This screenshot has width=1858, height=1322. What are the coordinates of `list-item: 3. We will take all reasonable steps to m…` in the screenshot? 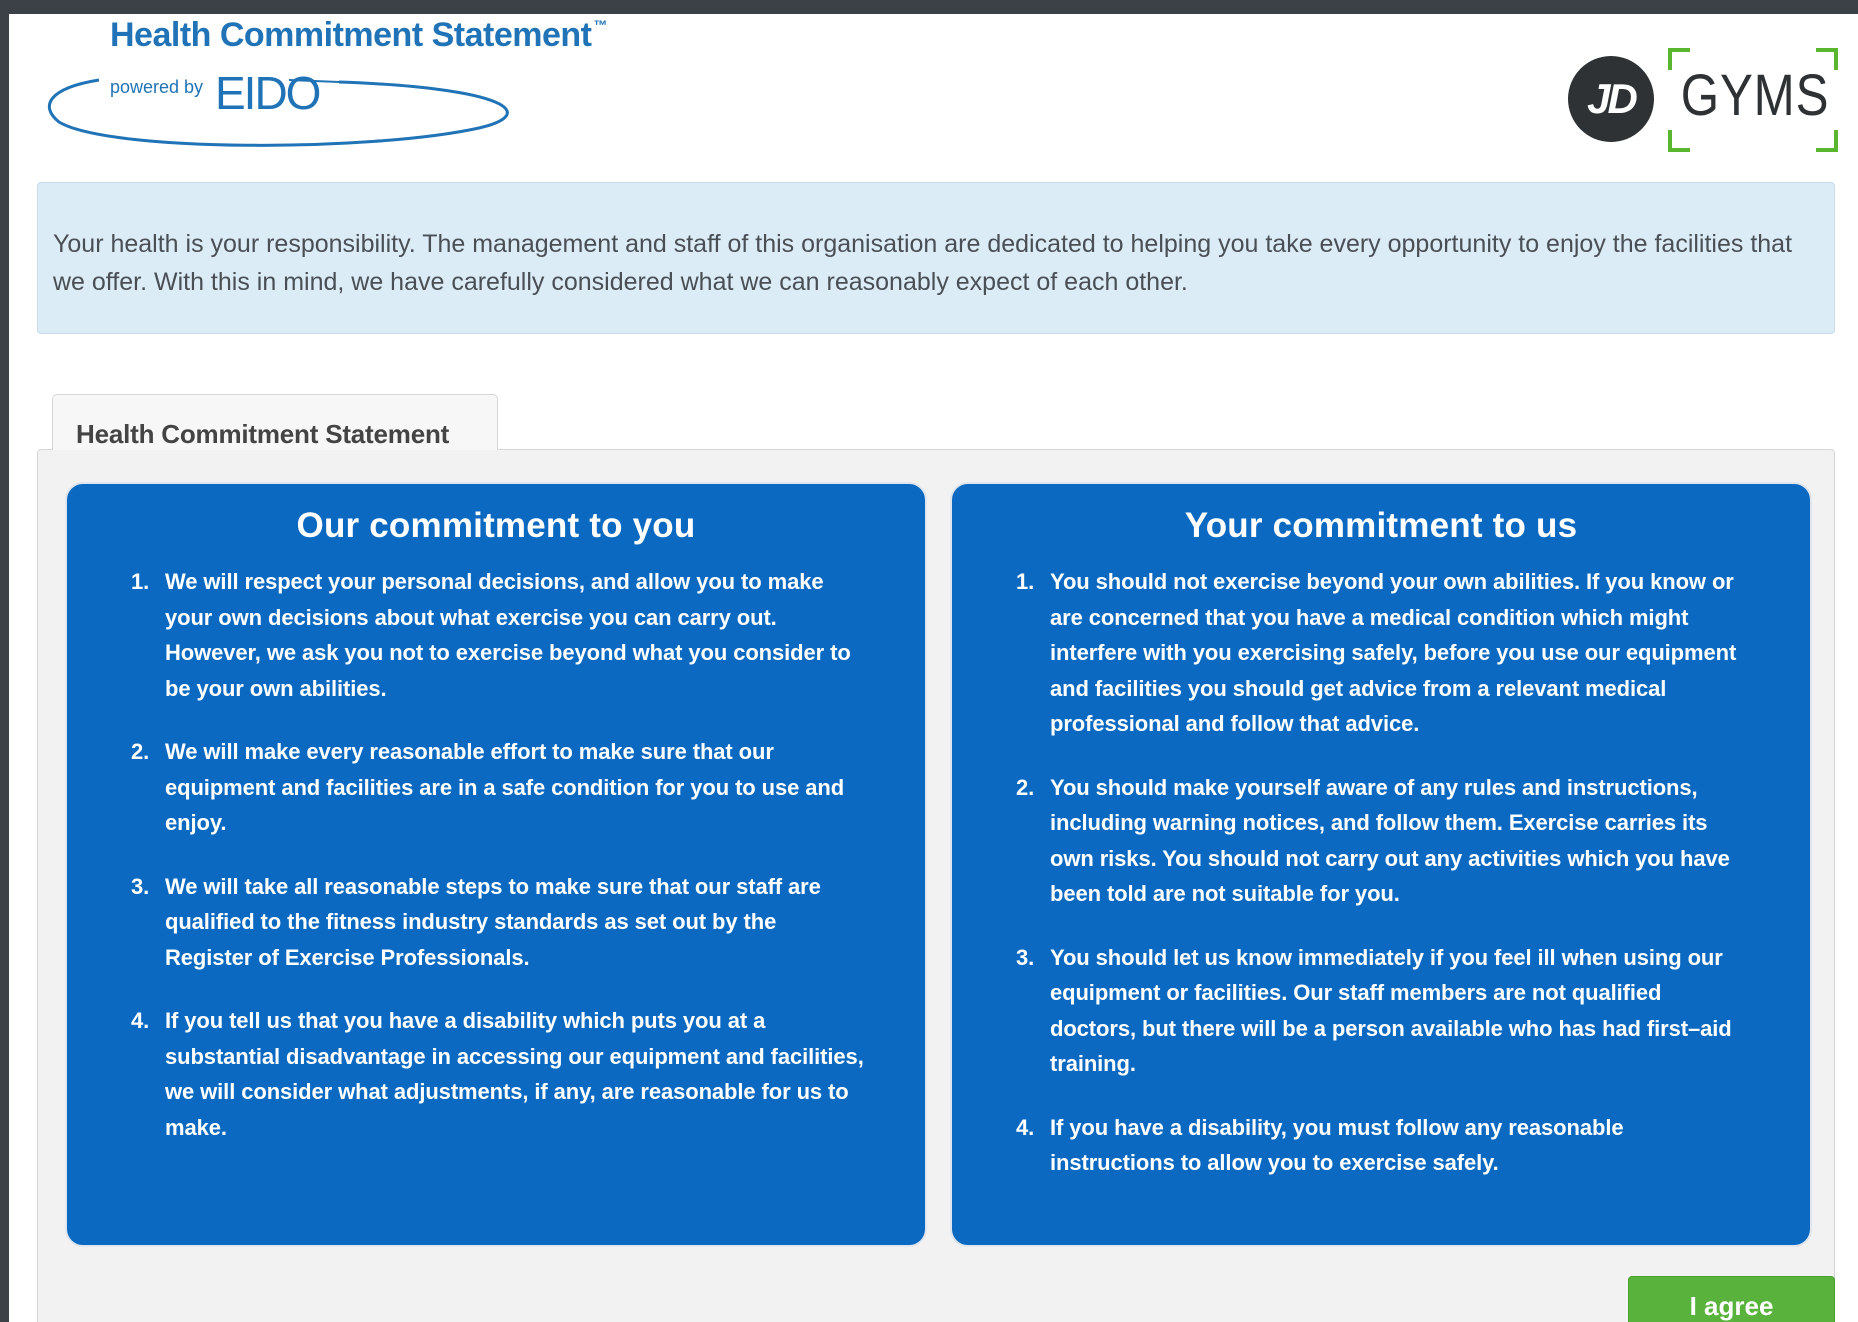 It's located at (528, 922).